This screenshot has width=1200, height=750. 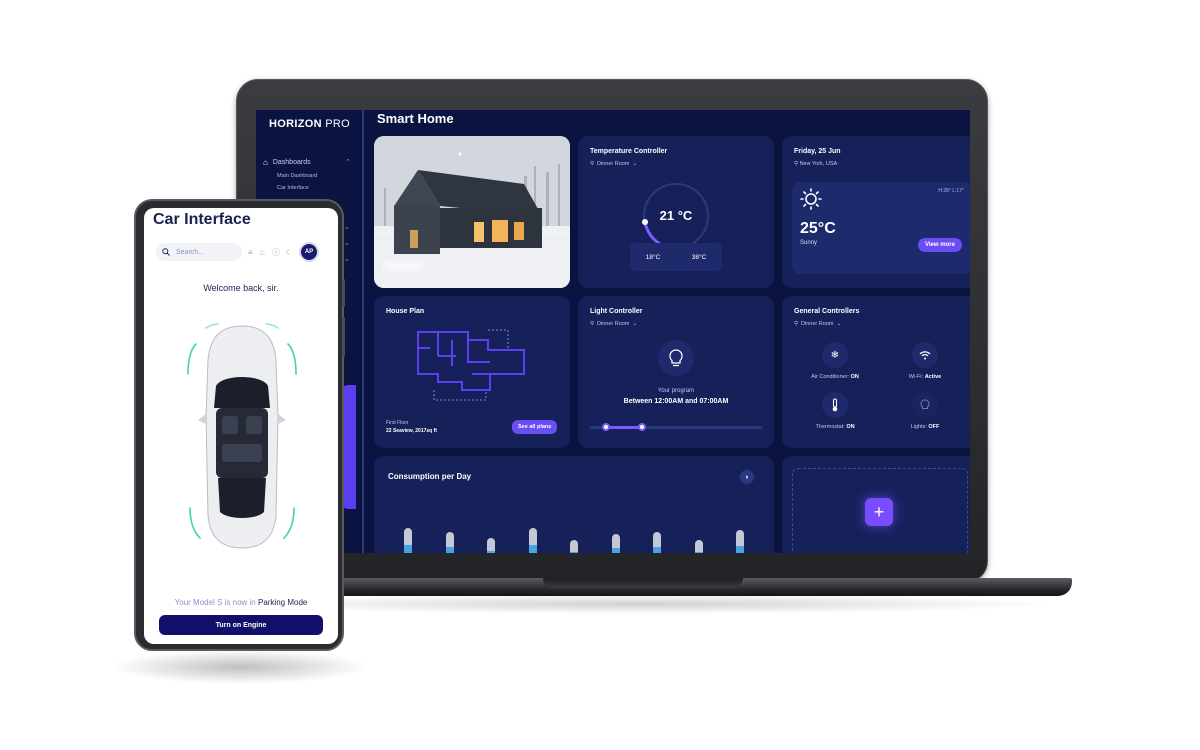 What do you see at coordinates (879, 512) in the screenshot?
I see `add-widget-button: +` at bounding box center [879, 512].